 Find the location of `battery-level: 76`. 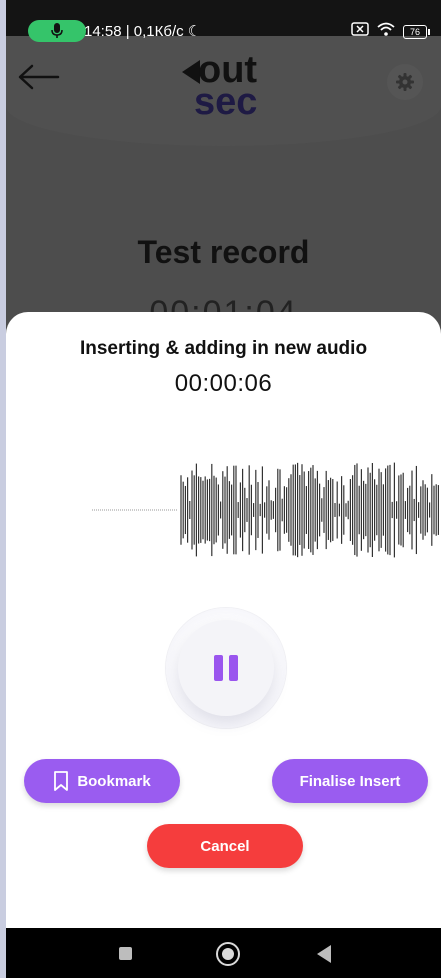

battery-level: 76 is located at coordinates (414, 31).